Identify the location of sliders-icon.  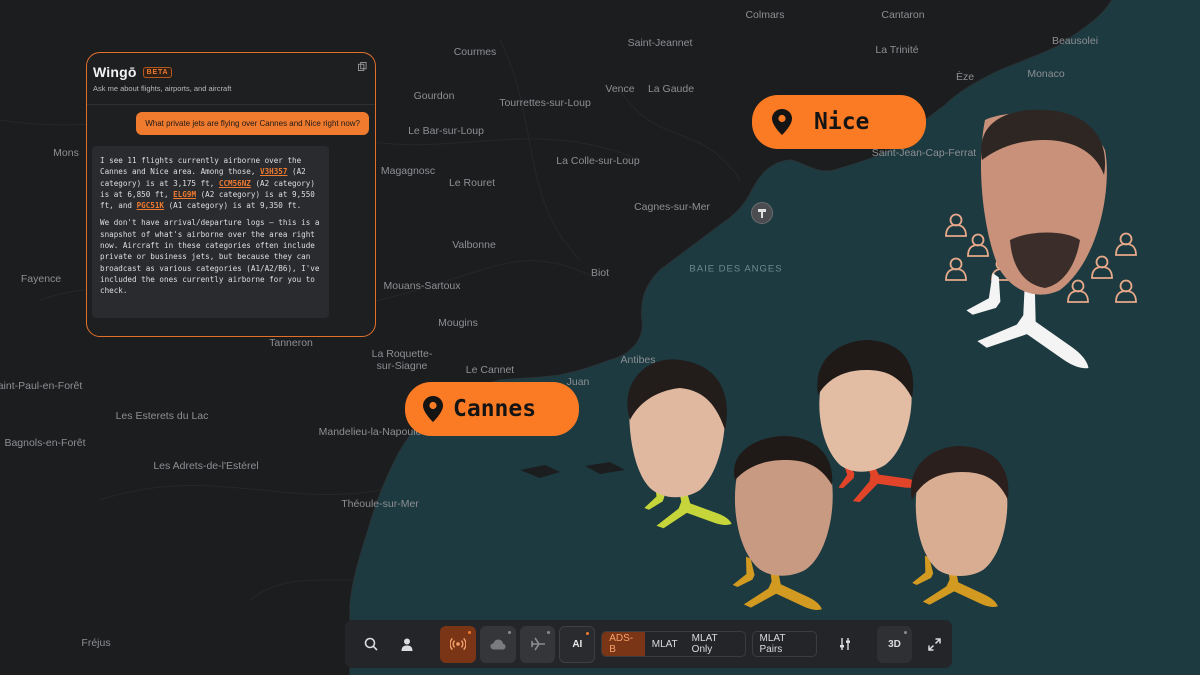
(844, 644).